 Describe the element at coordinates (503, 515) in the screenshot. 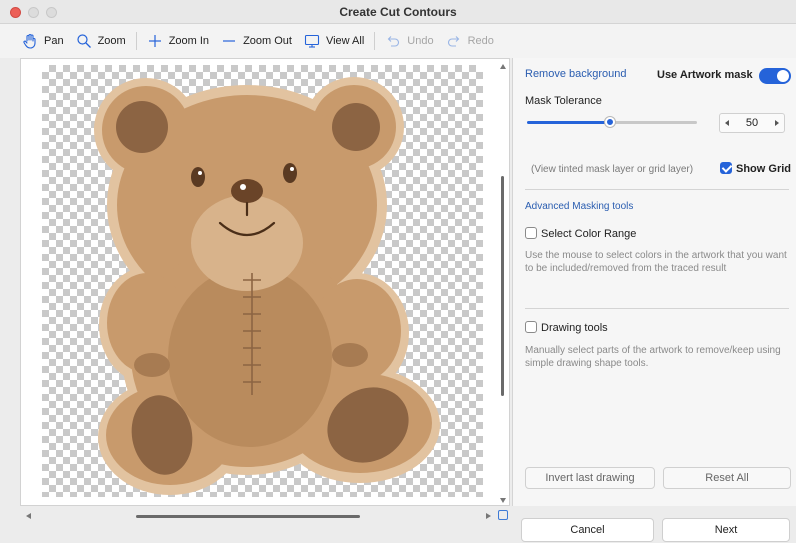

I see `canvas-corner-icon` at that location.